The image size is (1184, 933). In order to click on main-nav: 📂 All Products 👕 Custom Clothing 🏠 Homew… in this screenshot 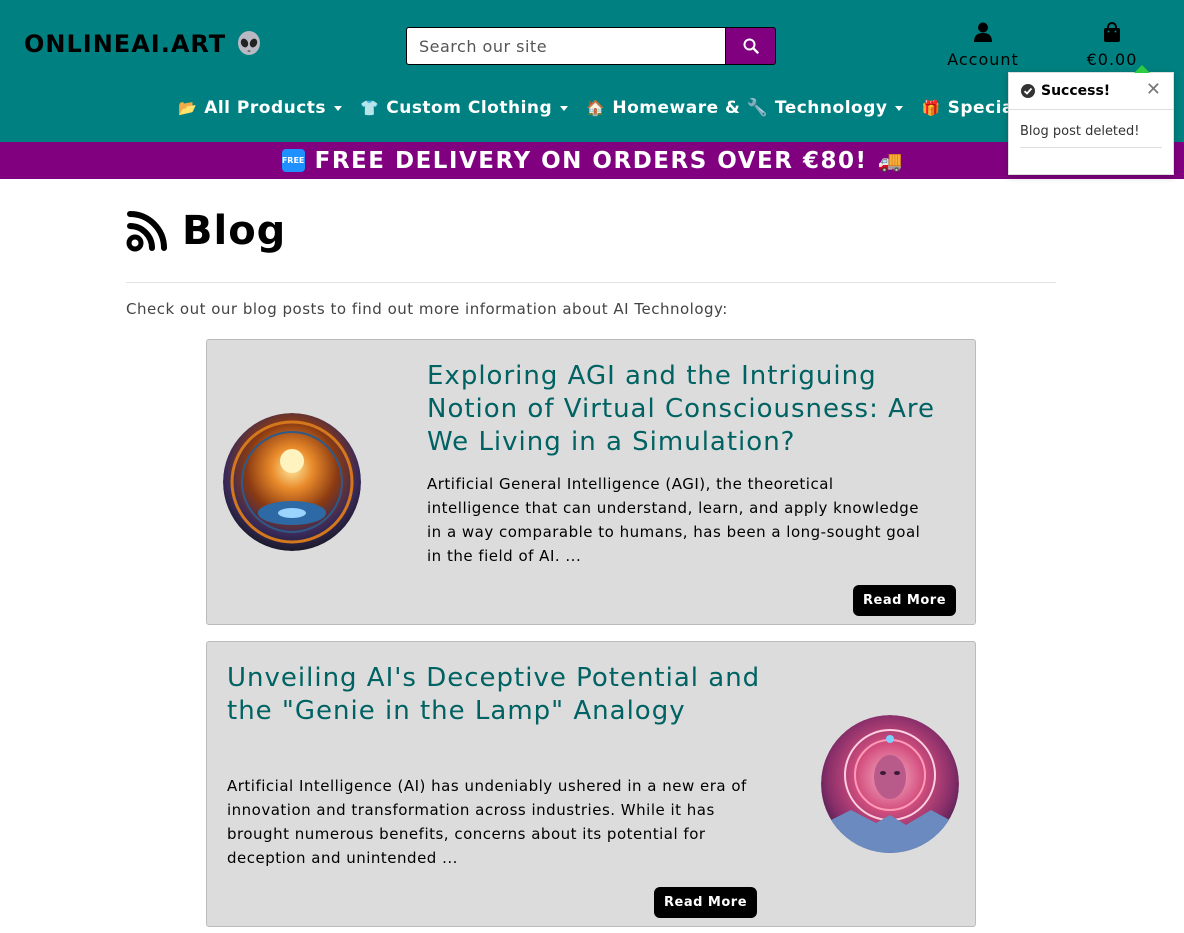, I will do `click(642, 108)`.